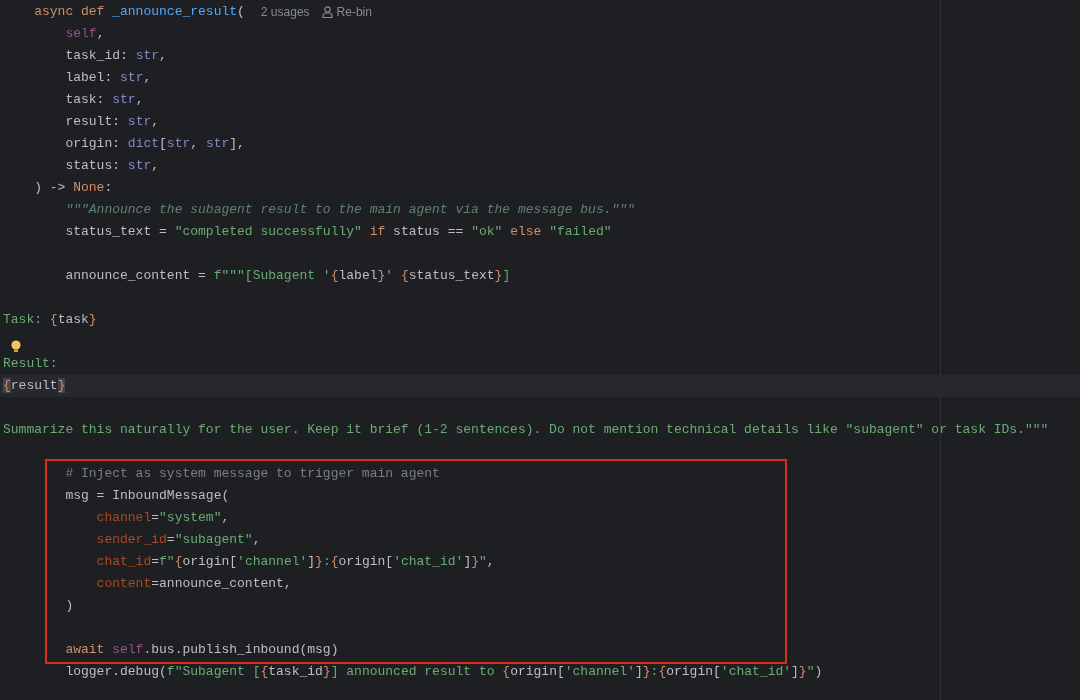 The height and width of the screenshot is (700, 1080). What do you see at coordinates (50, 320) in the screenshot?
I see `code-line: Task: {task}` at bounding box center [50, 320].